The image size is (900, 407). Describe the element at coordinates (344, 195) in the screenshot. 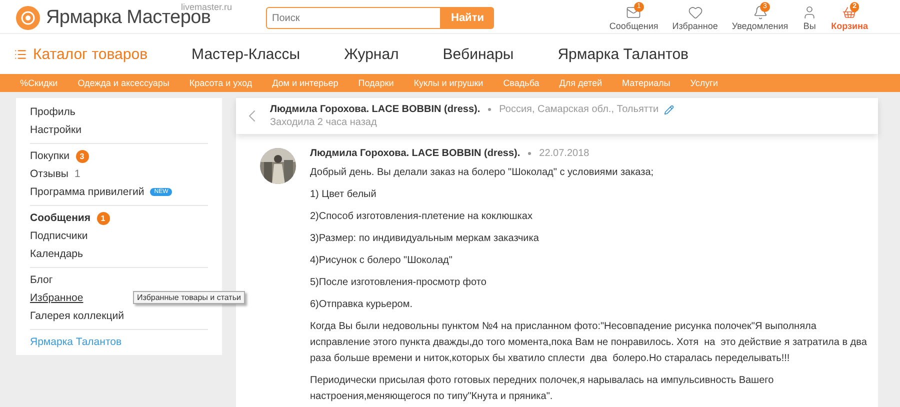

I see `message-paragraph: 1) Цвет белый` at that location.